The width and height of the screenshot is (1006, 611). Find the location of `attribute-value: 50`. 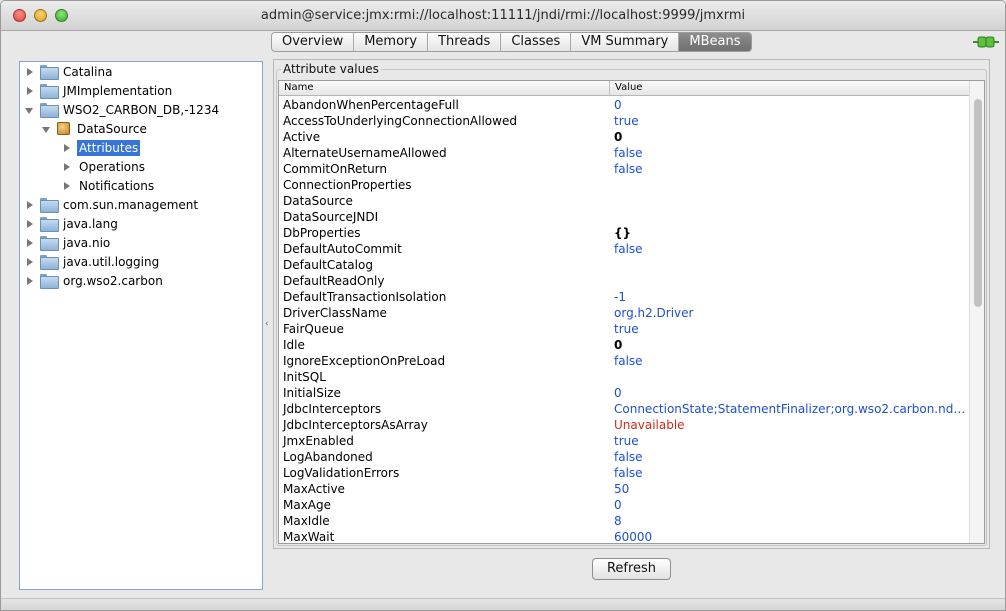

attribute-value: 50 is located at coordinates (790, 489).